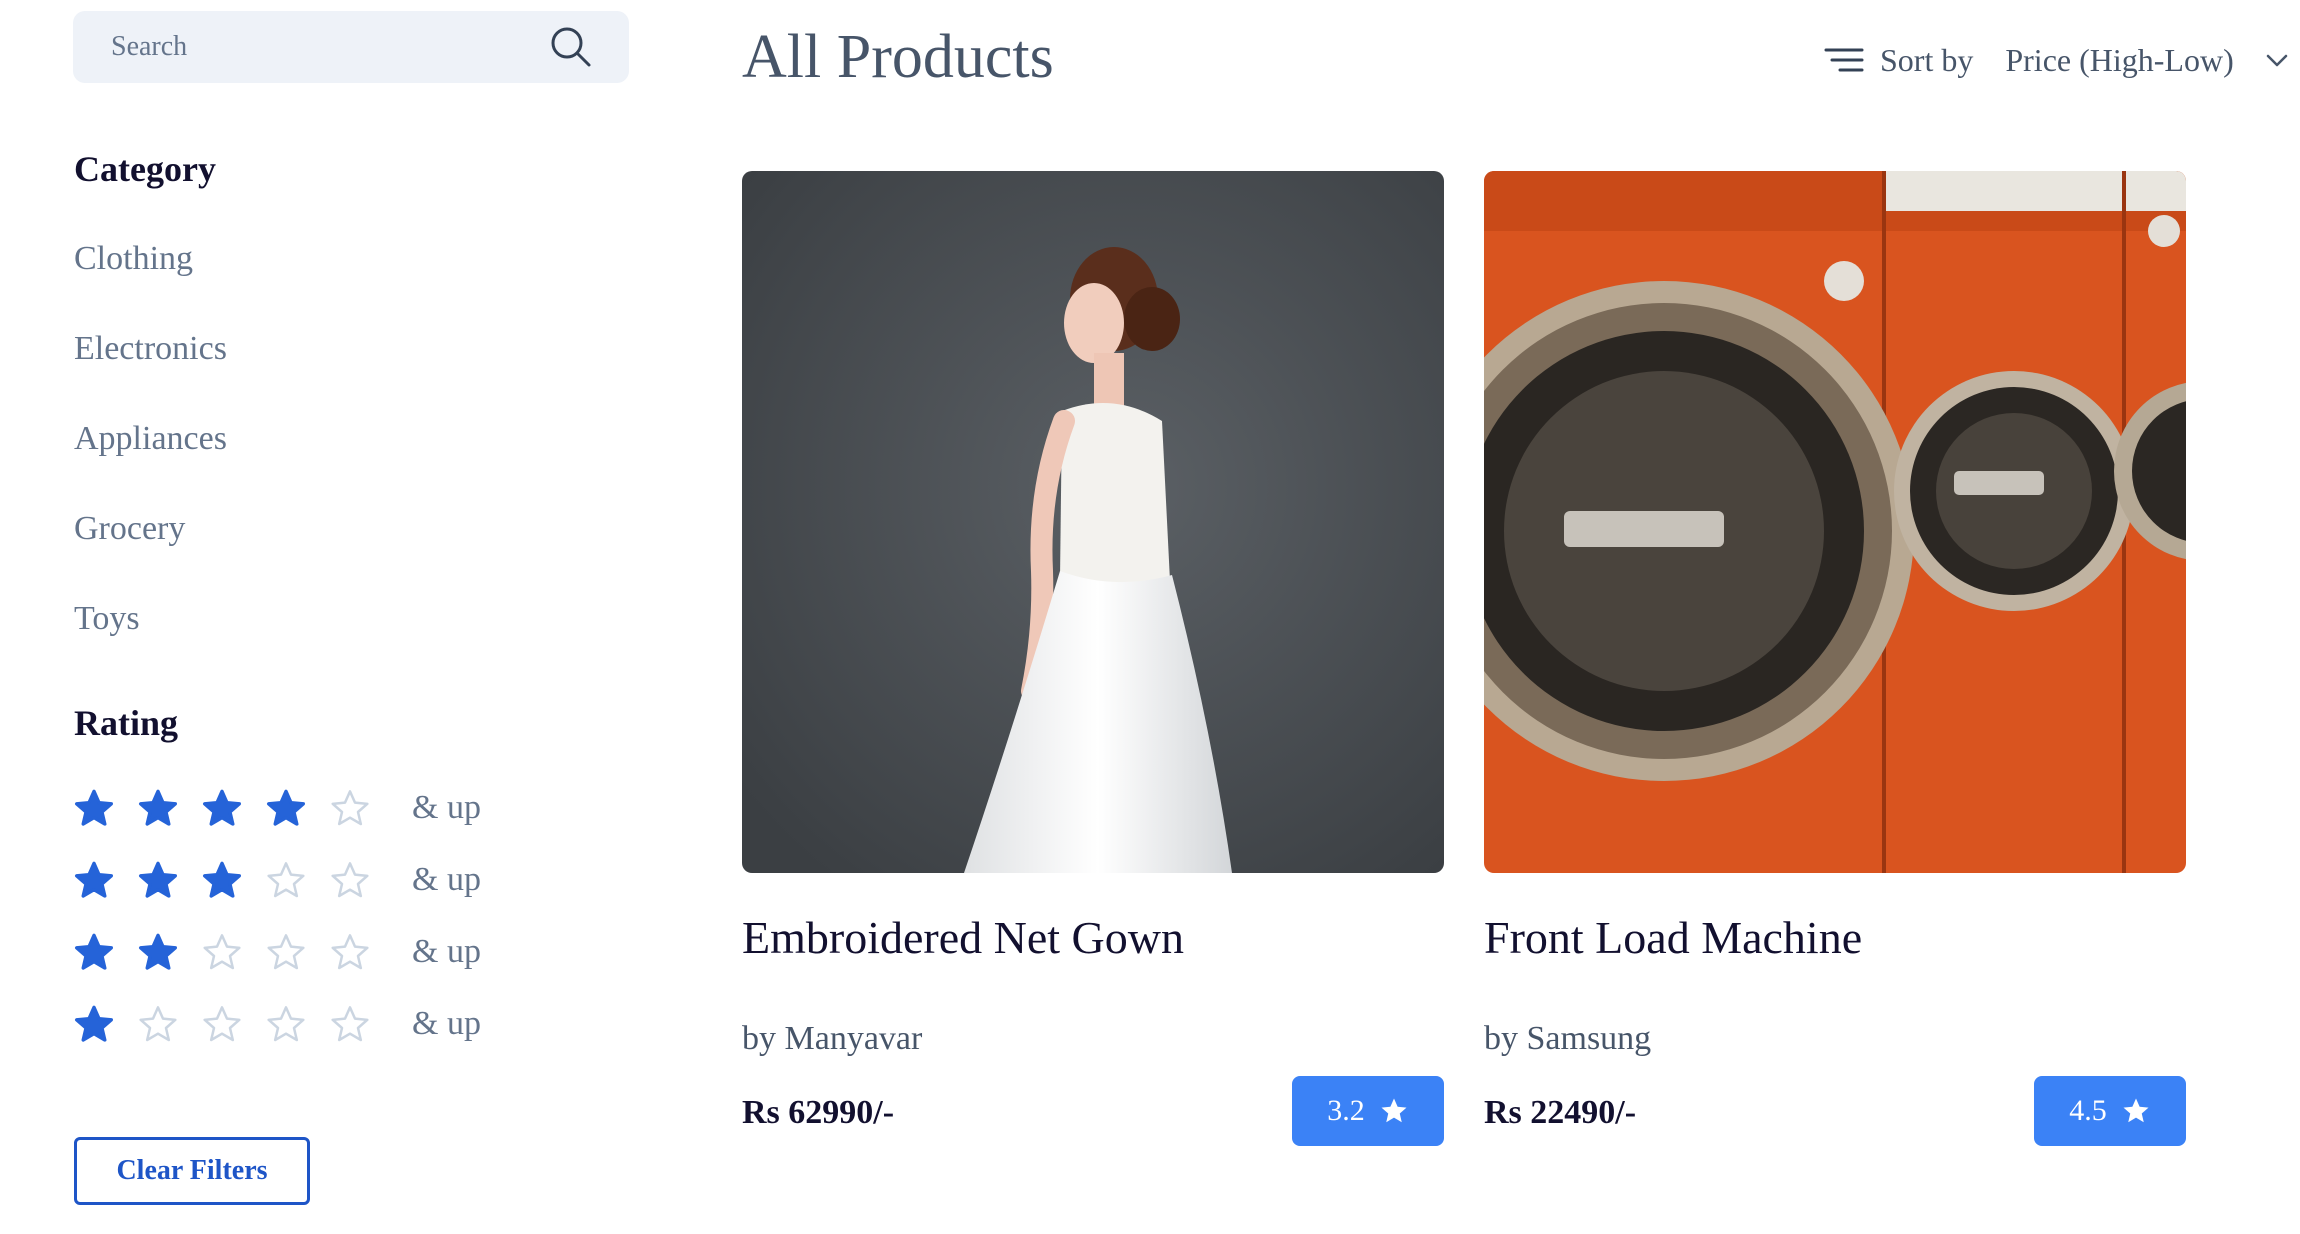 This screenshot has width=2300, height=1234. I want to click on rating-filter-3: & up, so click(277, 880).